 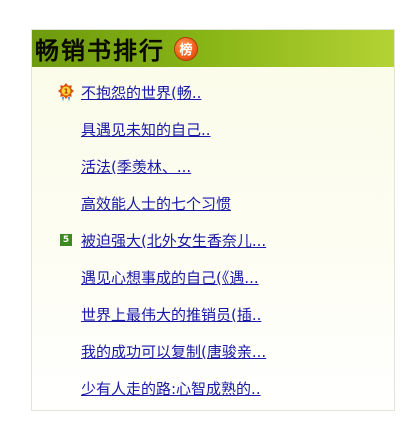 I want to click on panel-header: 畅销书排行 榜, so click(x=213, y=48).